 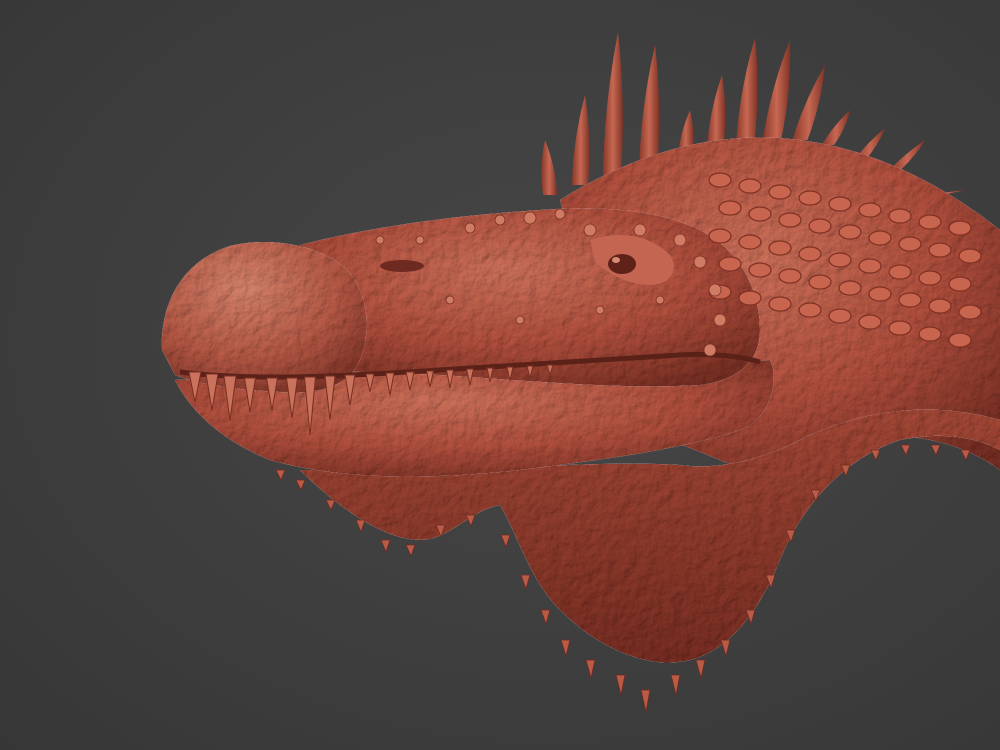 I want to click on eye, so click(x=622, y=264).